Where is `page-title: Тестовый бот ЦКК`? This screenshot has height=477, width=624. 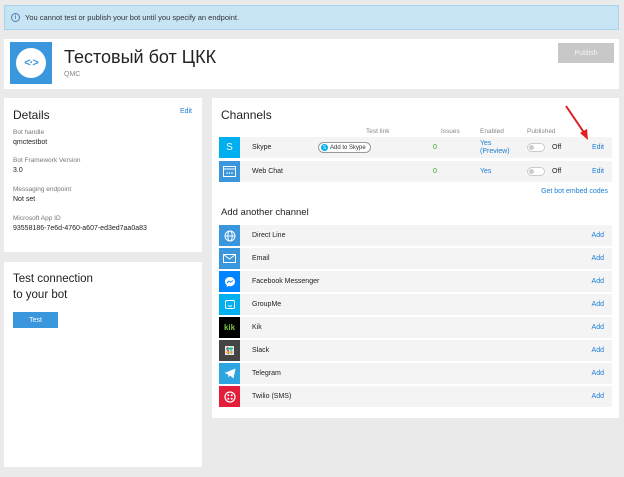 page-title: Тестовый бот ЦКК is located at coordinates (140, 57).